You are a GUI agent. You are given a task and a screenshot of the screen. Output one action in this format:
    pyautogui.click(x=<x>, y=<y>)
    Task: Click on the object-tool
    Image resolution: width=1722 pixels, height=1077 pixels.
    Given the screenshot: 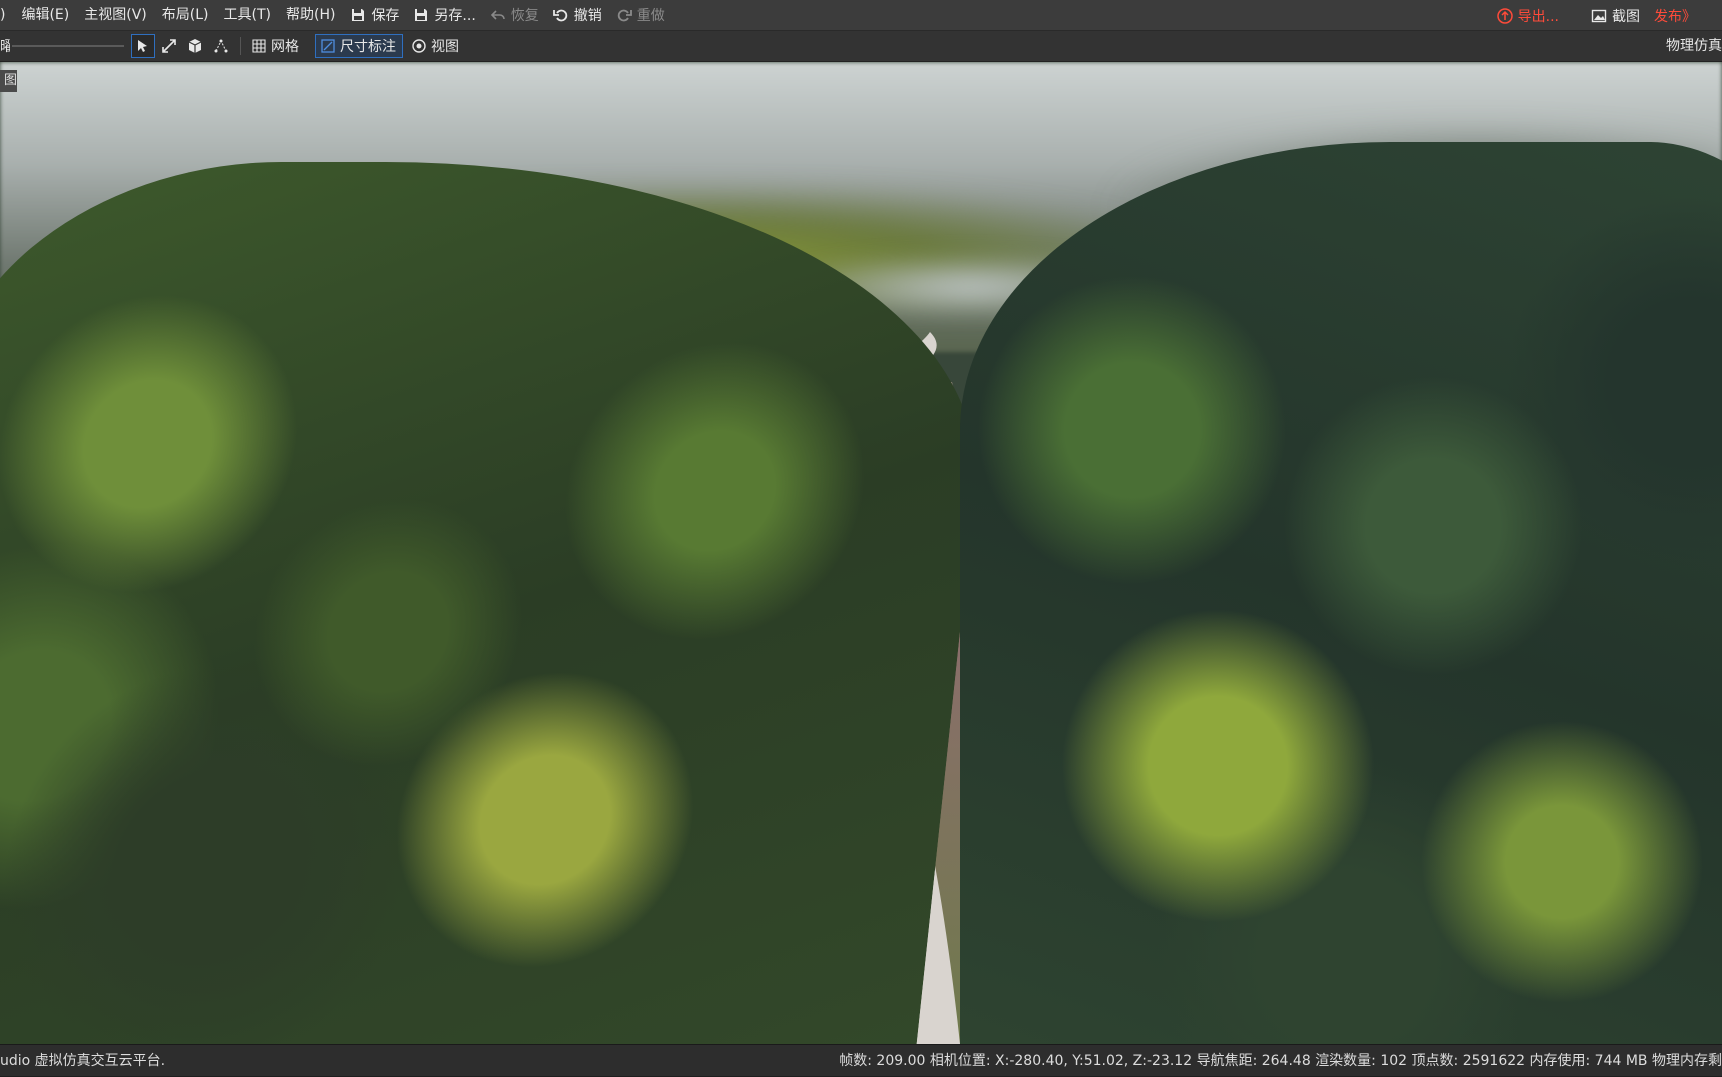 What is the action you would take?
    pyautogui.click(x=195, y=46)
    